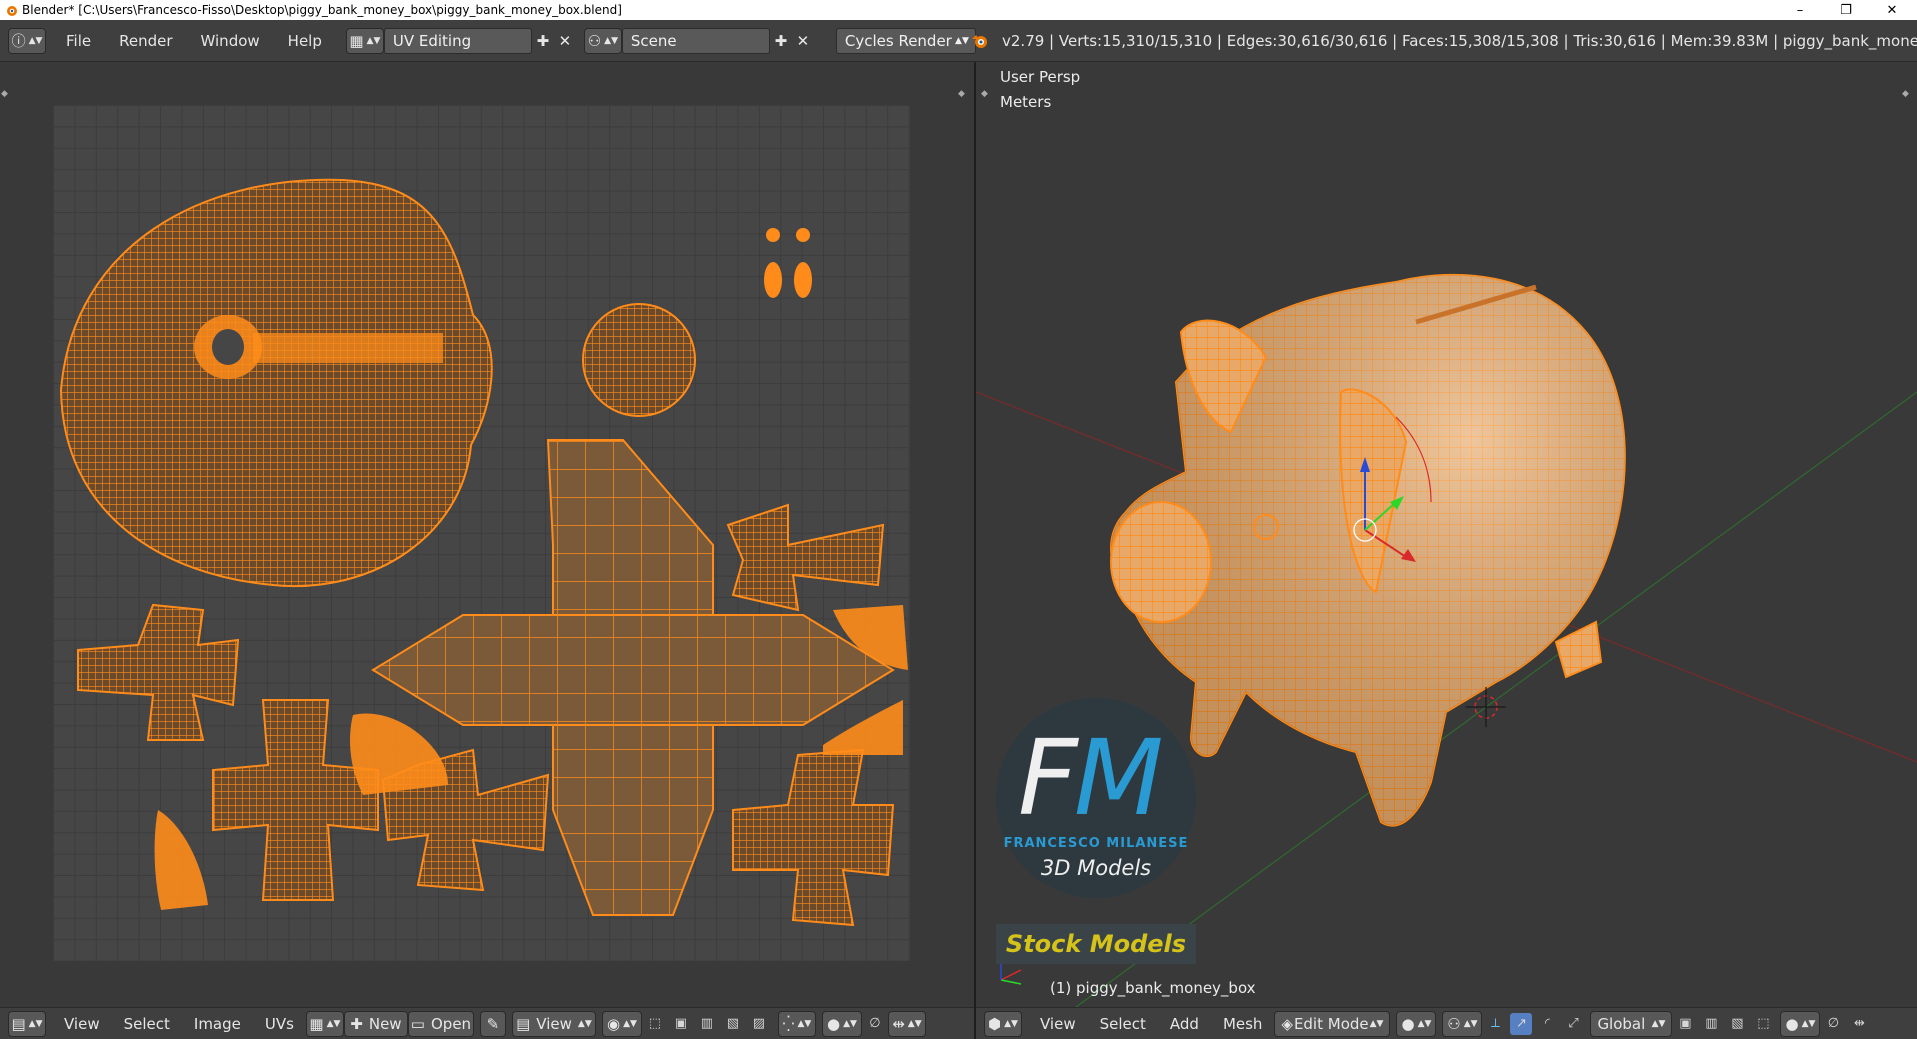 Image resolution: width=1917 pixels, height=1039 pixels. I want to click on screen-layout-selector: ▦ ▲▼, so click(364, 40).